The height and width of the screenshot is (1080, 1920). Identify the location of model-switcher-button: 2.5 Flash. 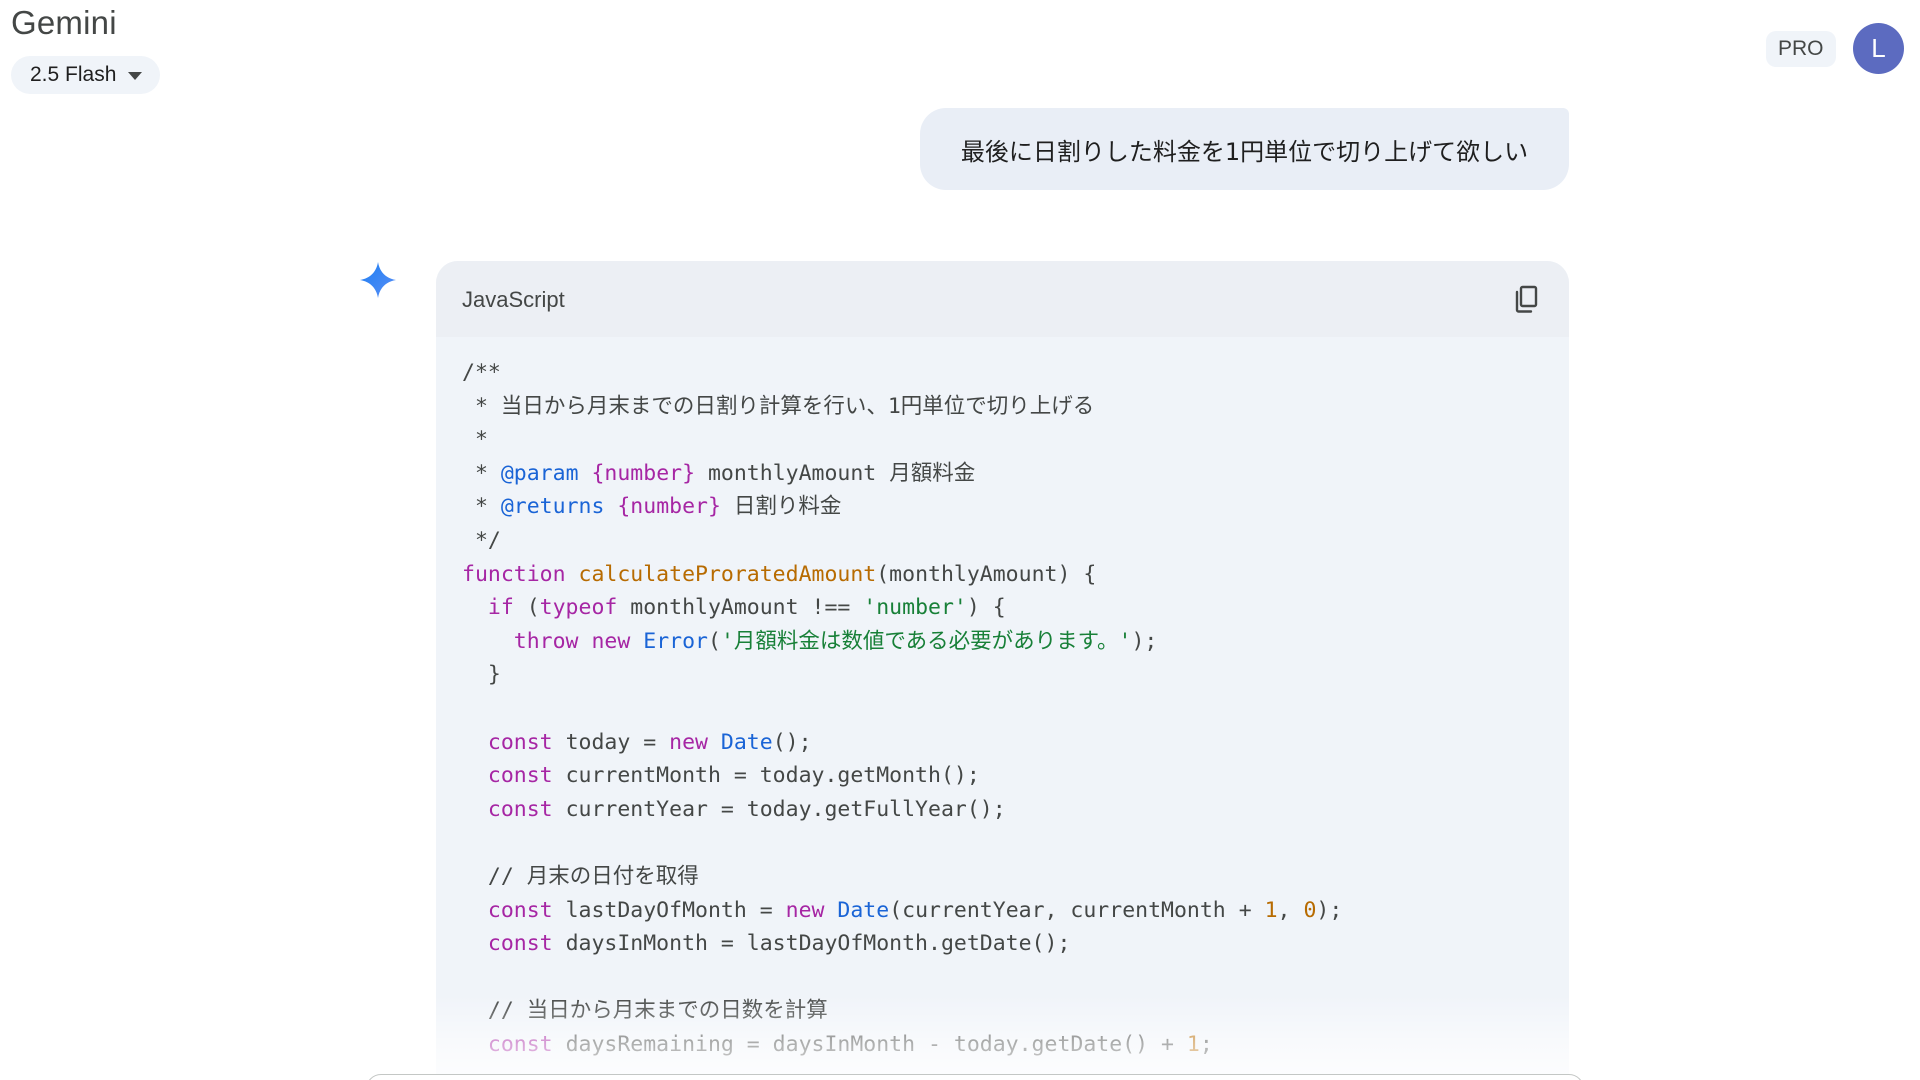
(86, 75).